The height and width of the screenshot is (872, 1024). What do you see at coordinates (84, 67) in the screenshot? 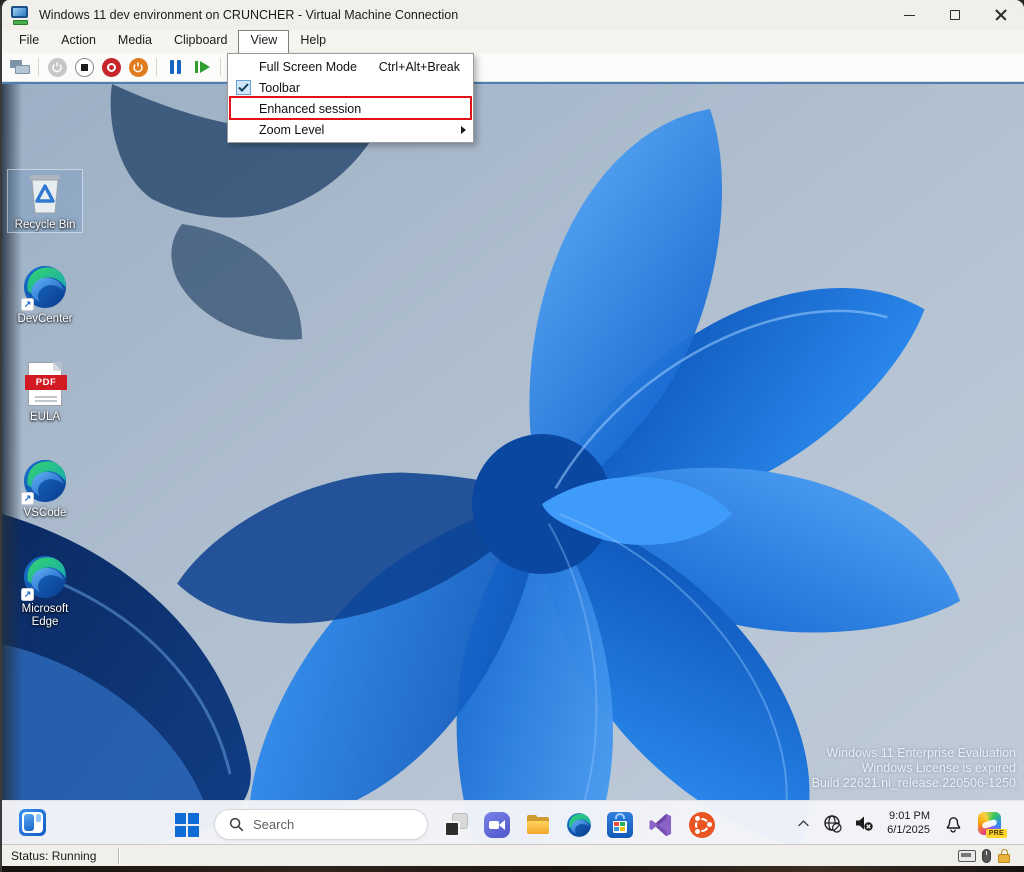
I see `turn-off-button` at bounding box center [84, 67].